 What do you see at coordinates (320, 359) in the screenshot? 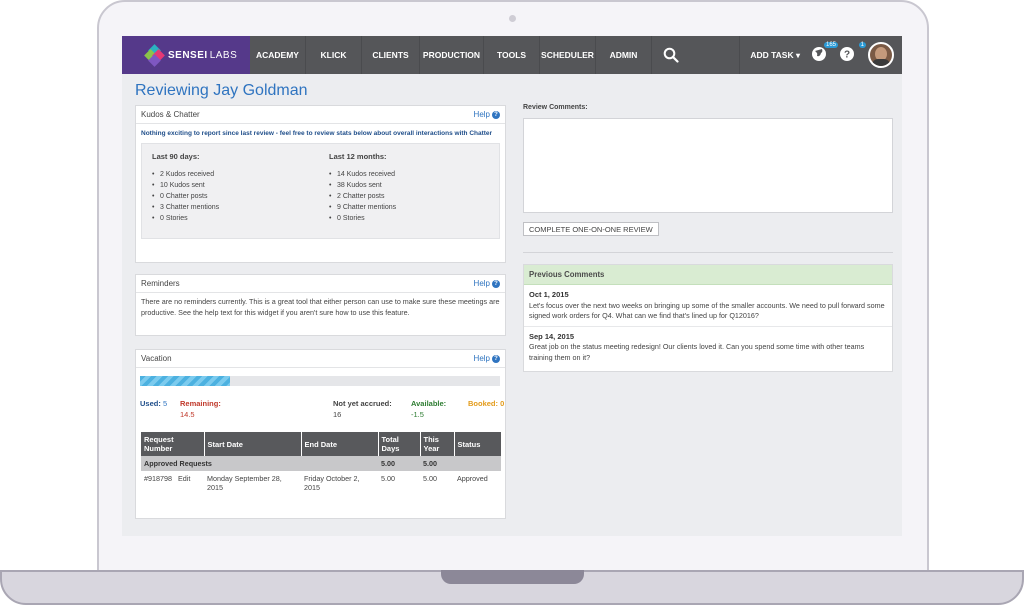
I see `vacation-header: Vacation Help?` at bounding box center [320, 359].